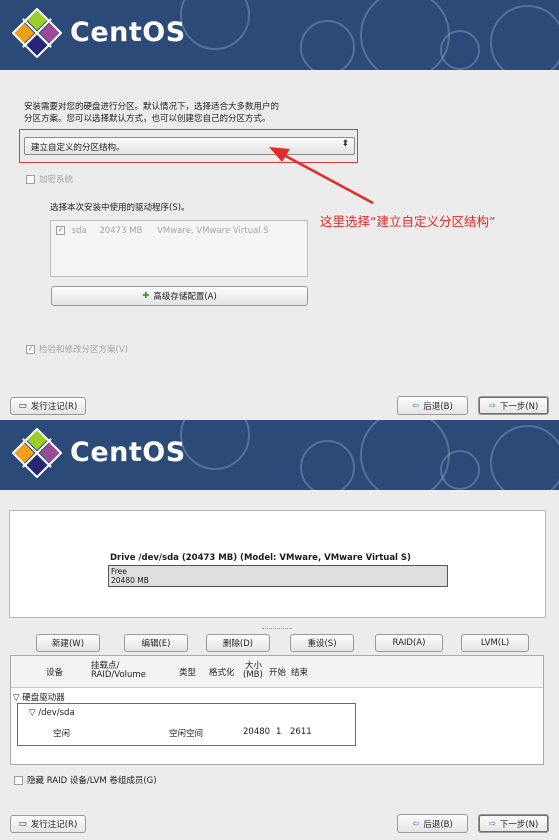 Image resolution: width=559 pixels, height=840 pixels. Describe the element at coordinates (222, 672) in the screenshot. I see `col-format: 格式化` at that location.